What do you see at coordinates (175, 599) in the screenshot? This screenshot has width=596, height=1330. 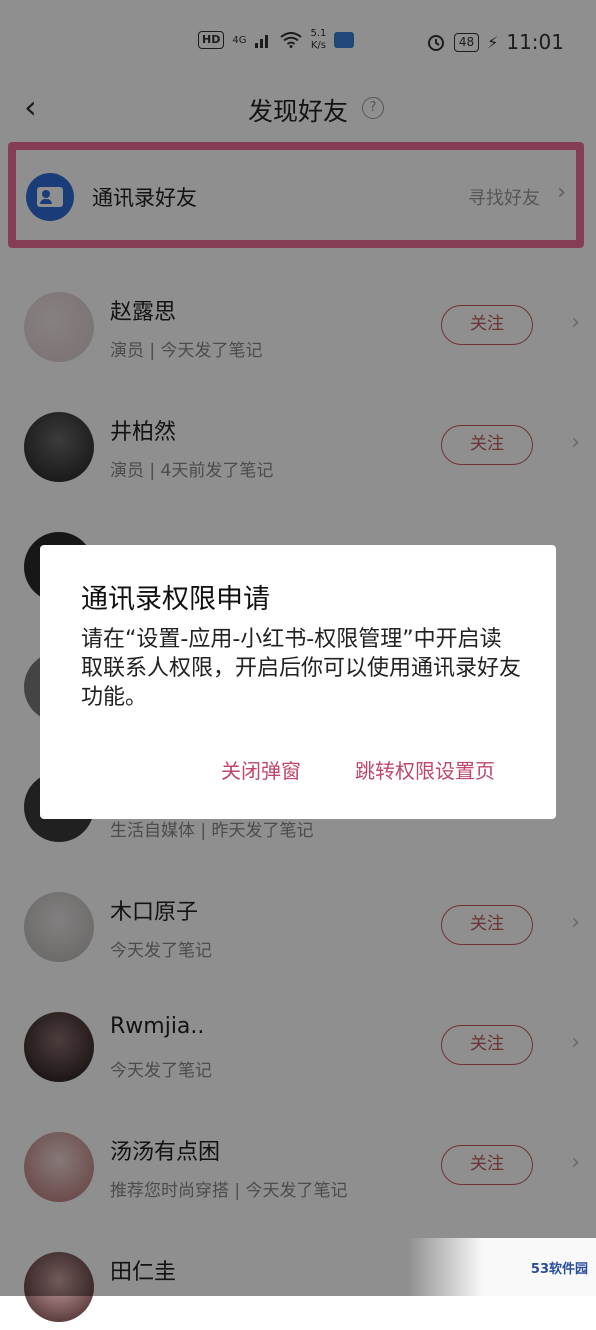 I see `dialog-title: 通讯录权限申请` at bounding box center [175, 599].